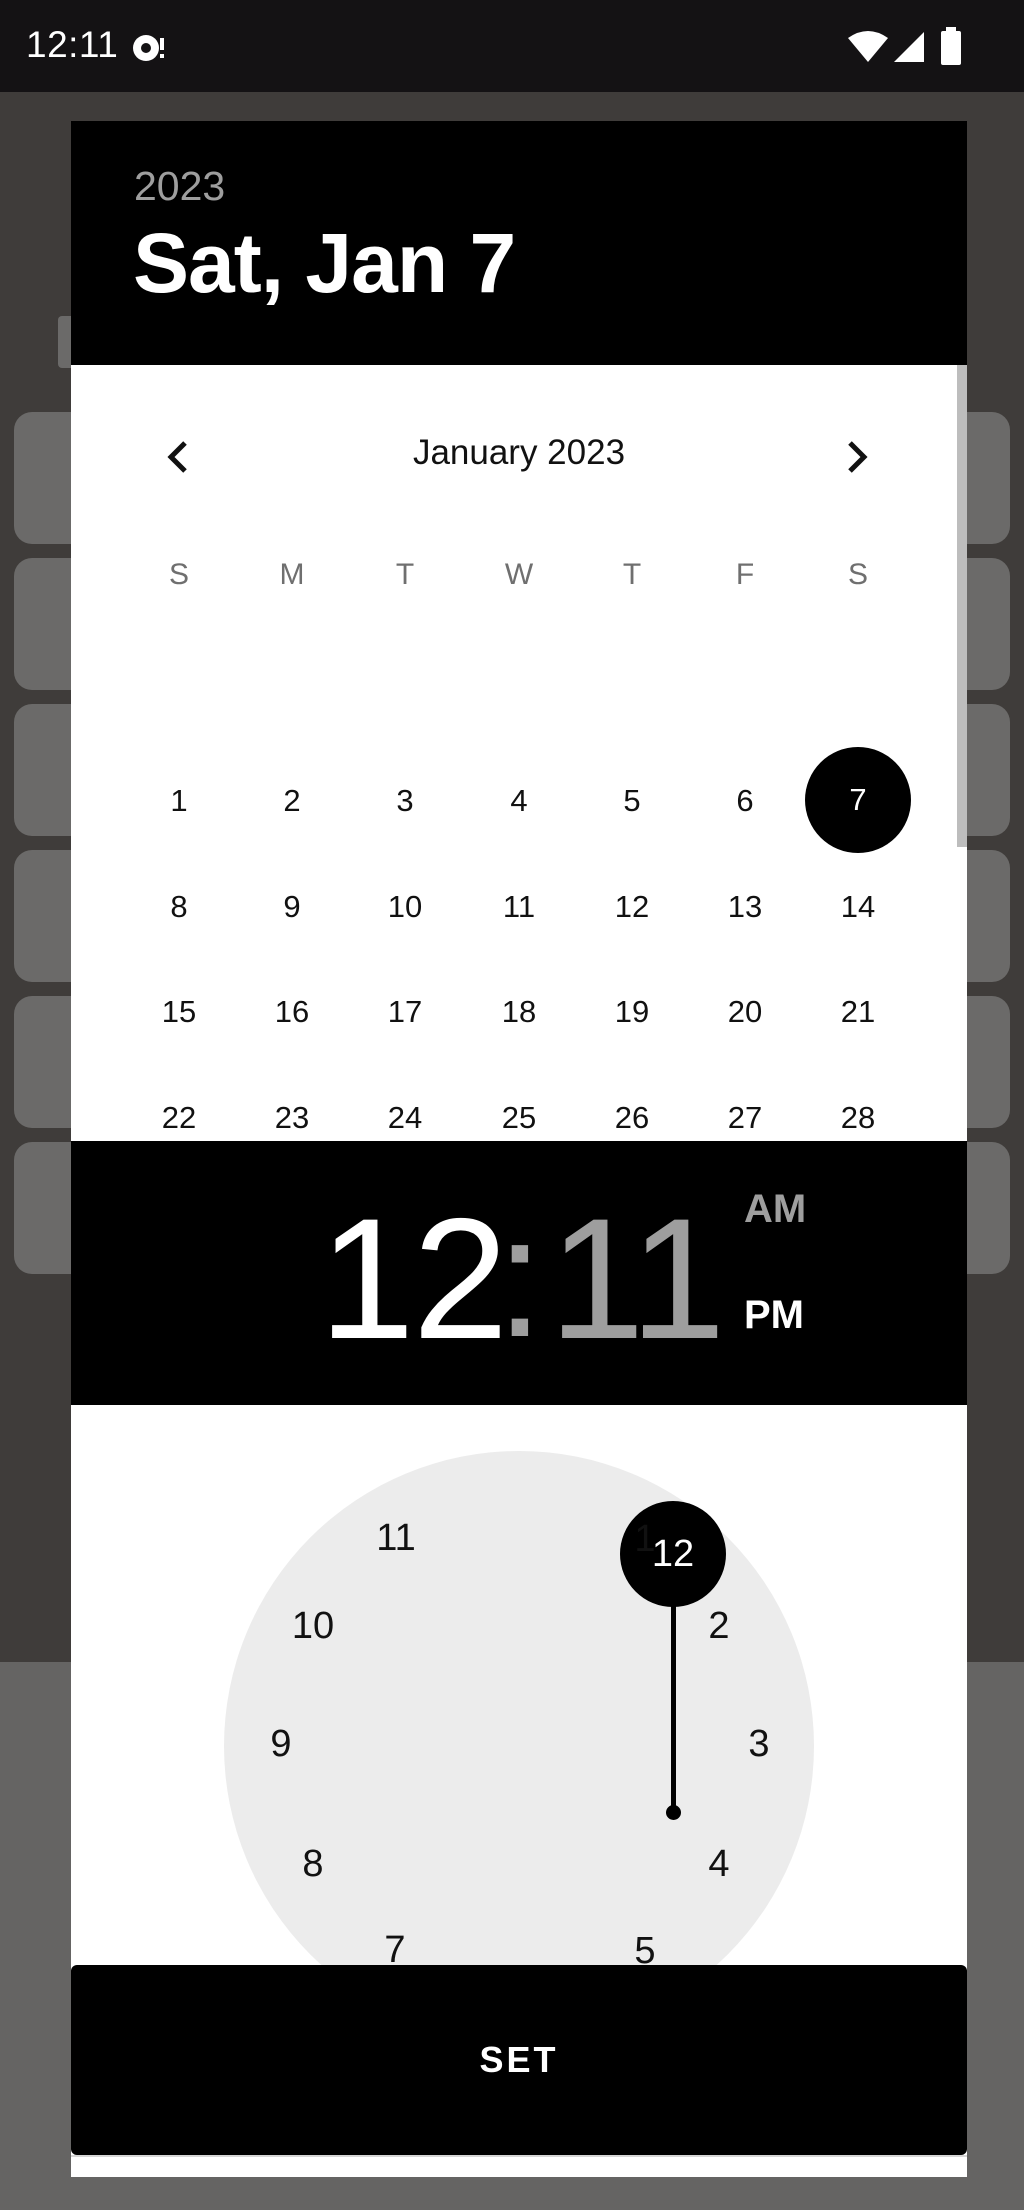  Describe the element at coordinates (519, 801) in the screenshot. I see `calendar-day: 4` at that location.